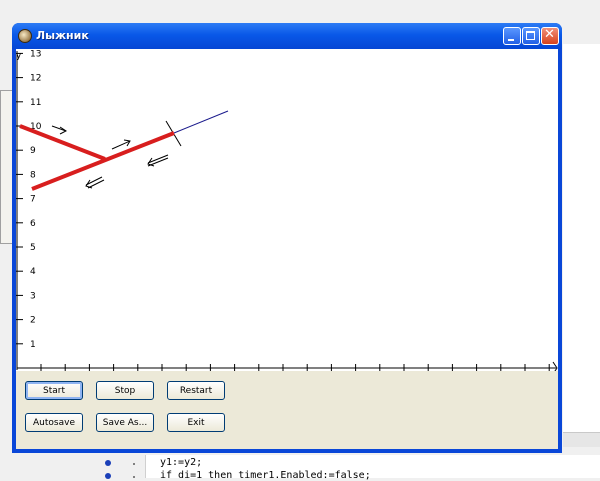 The width and height of the screenshot is (600, 481). I want to click on title-bar: Лыжник ✕, so click(287, 36).